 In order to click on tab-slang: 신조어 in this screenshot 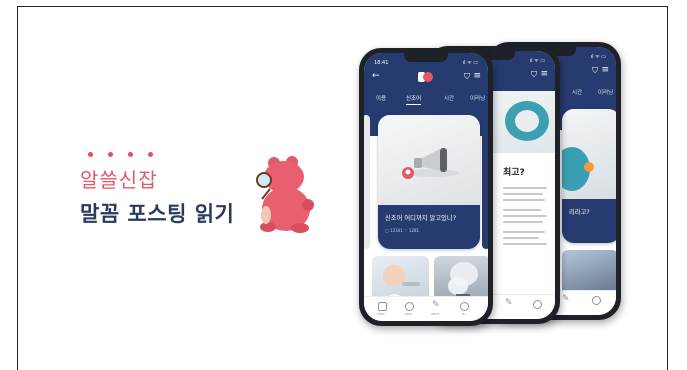, I will do `click(414, 99)`.